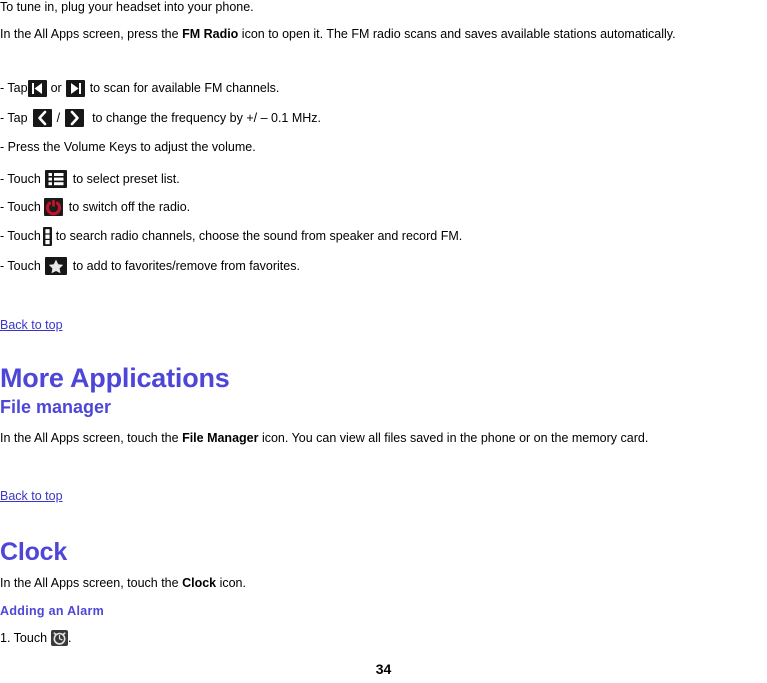 The image size is (767, 683). Describe the element at coordinates (75, 88) in the screenshot. I see `skip-next-icon` at that location.